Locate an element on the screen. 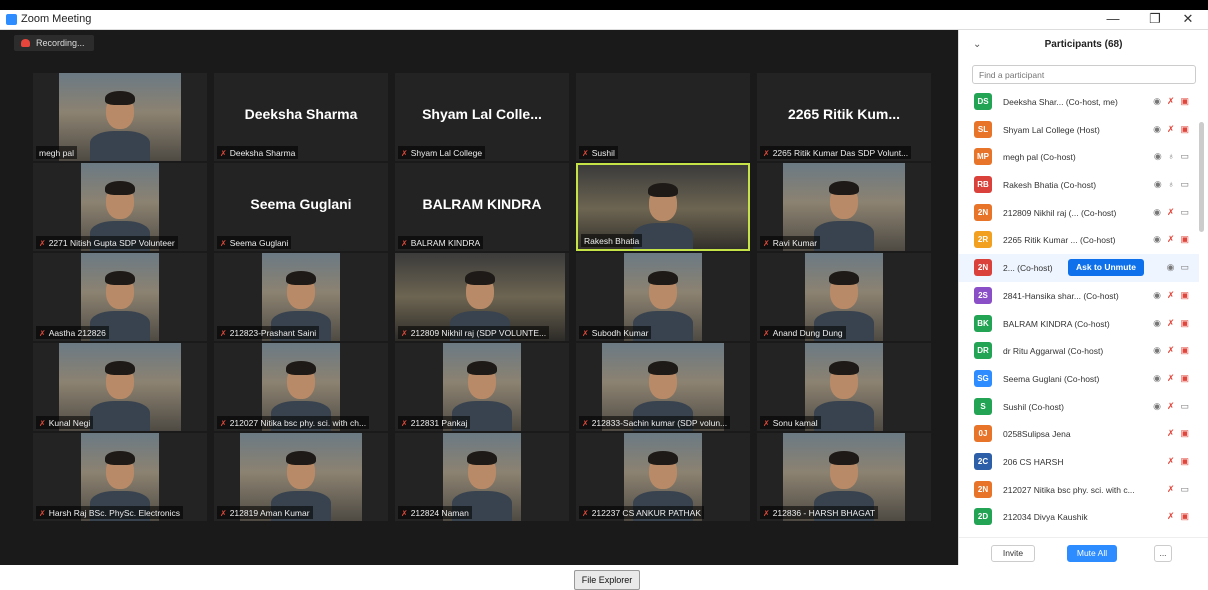 The width and height of the screenshot is (1208, 590). video-tile: Shyam Lal Colle... ✗ Shyam Lal College is located at coordinates (482, 117).